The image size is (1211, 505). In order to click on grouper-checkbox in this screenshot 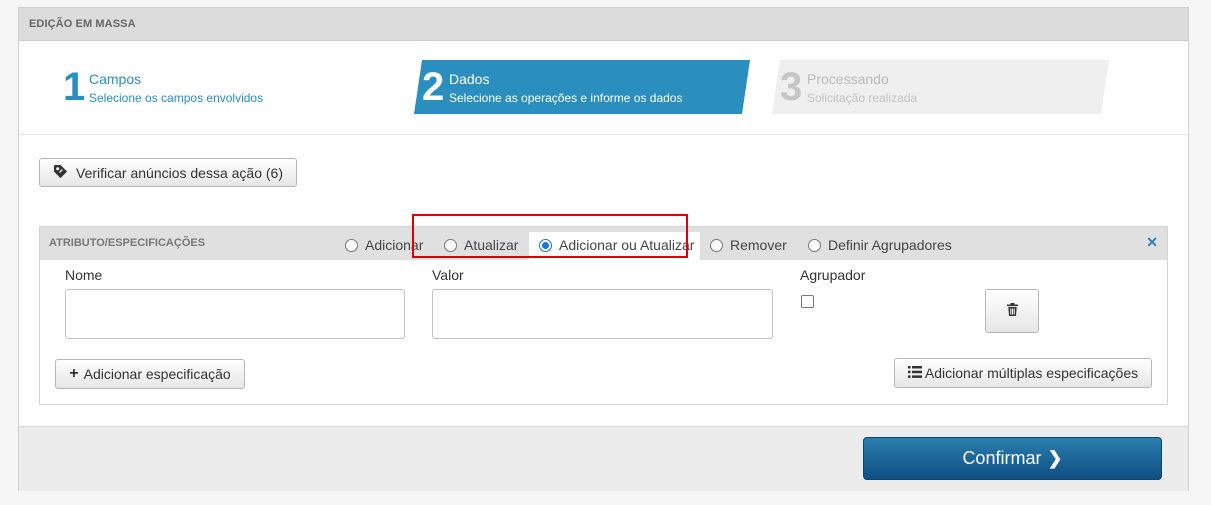, I will do `click(807, 301)`.